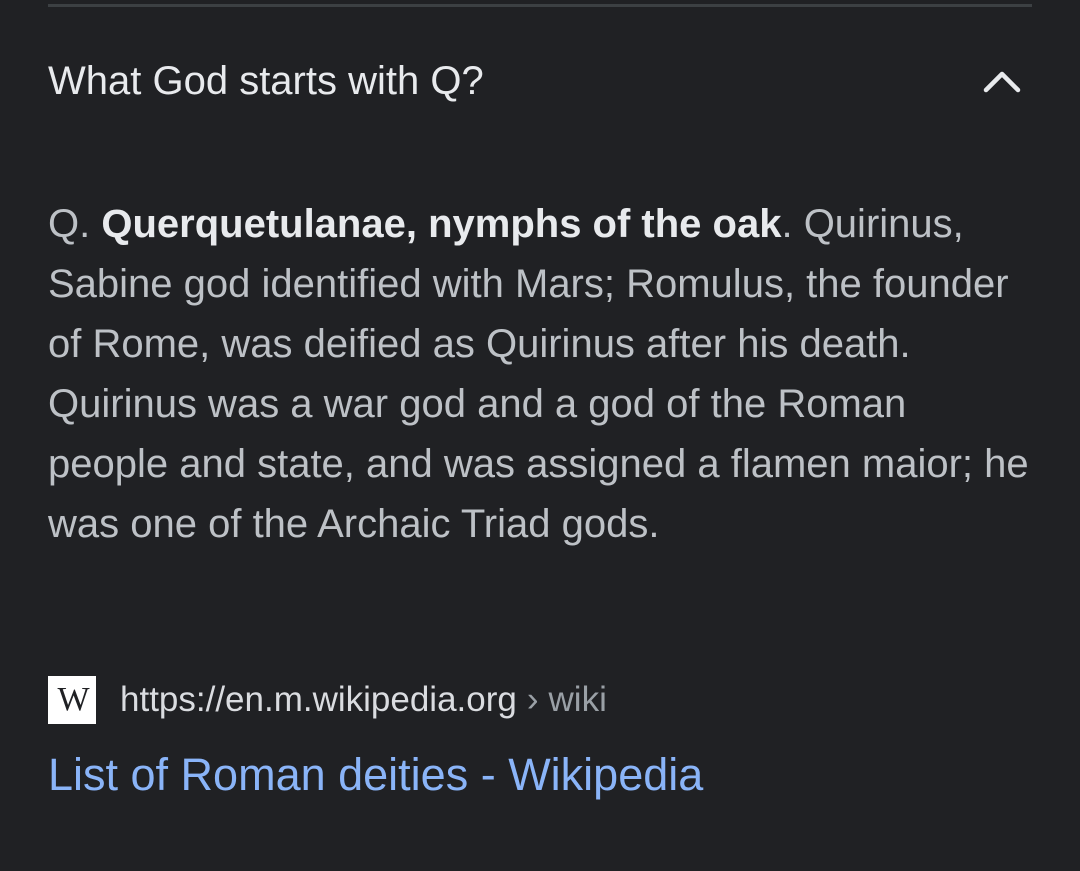 The width and height of the screenshot is (1080, 871). I want to click on source-url: https://en.m.wikipedia.org, so click(318, 699).